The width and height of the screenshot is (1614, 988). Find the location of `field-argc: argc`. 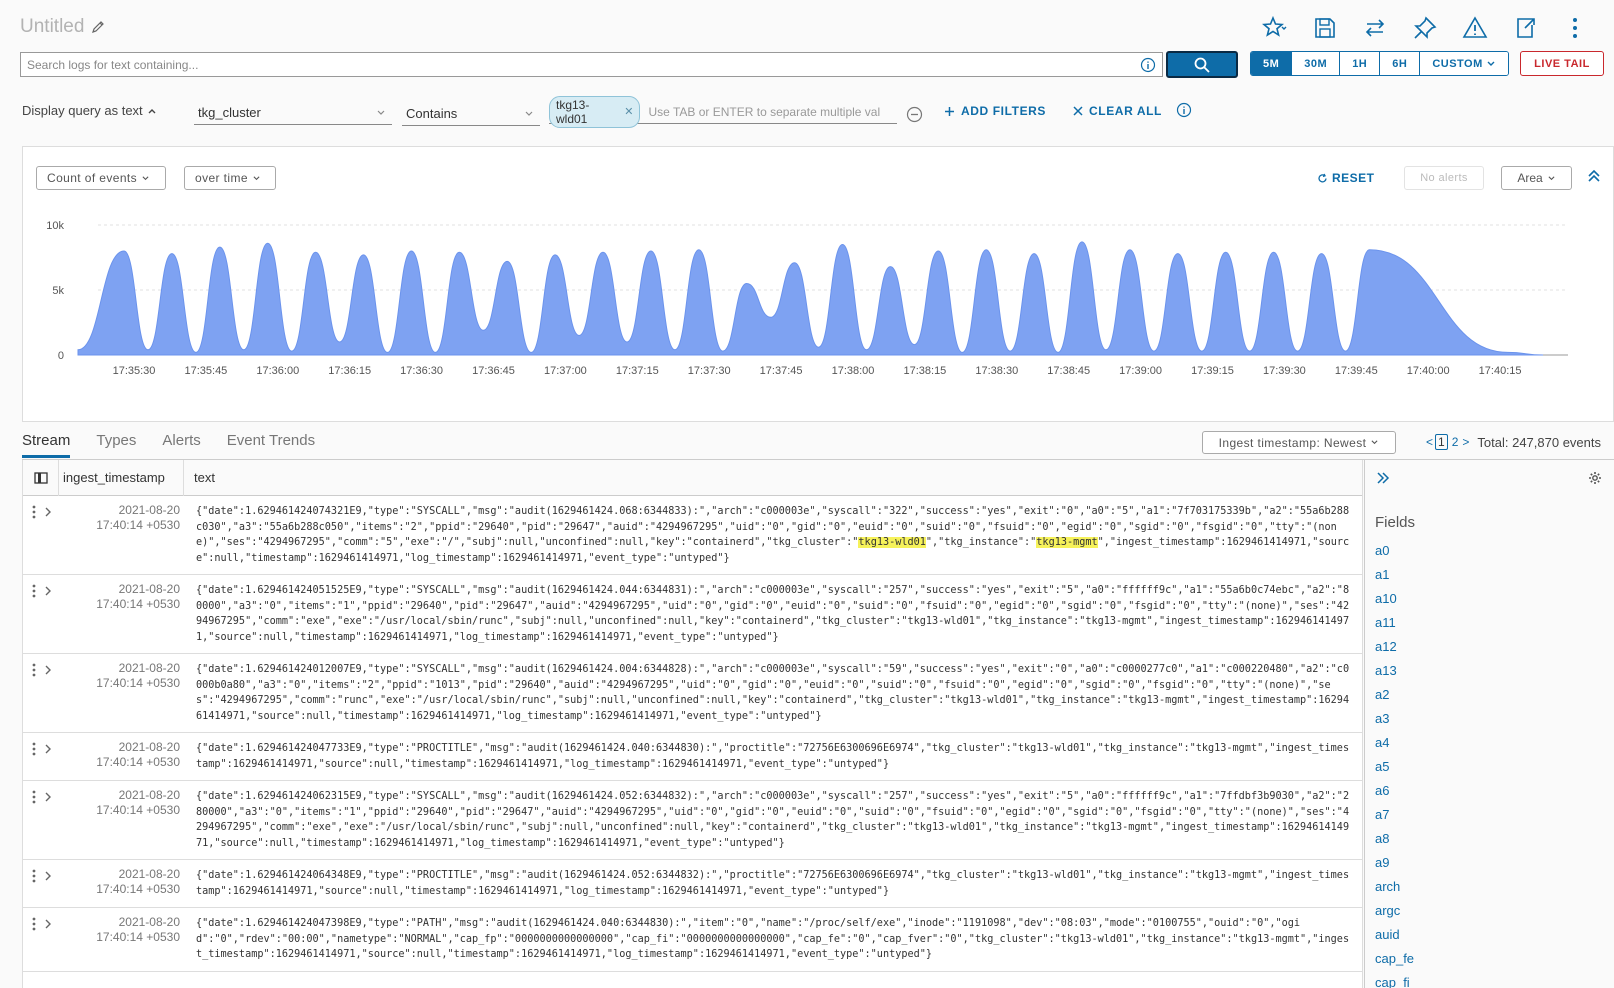

field-argc: argc is located at coordinates (1489, 911).